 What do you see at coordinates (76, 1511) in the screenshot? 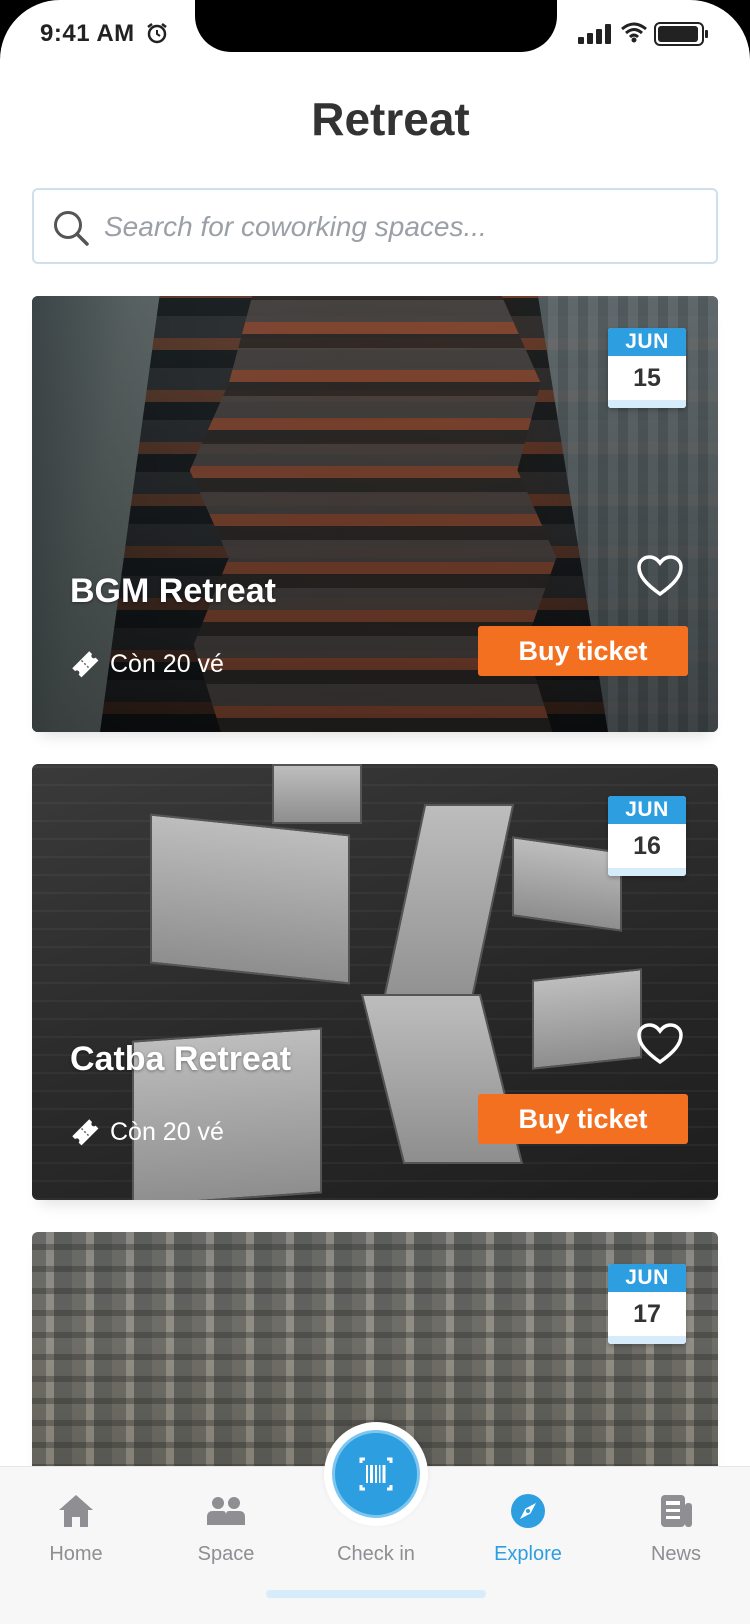
I see `home-icon` at bounding box center [76, 1511].